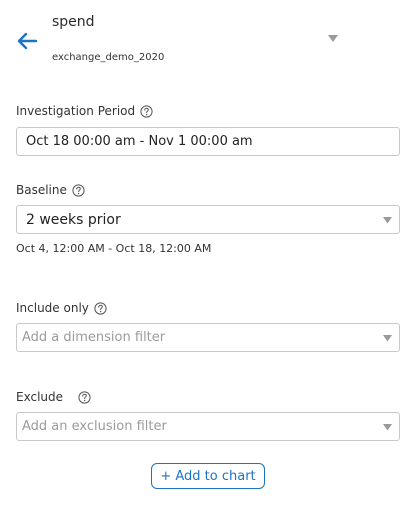 This screenshot has width=416, height=522. What do you see at coordinates (41, 190) in the screenshot?
I see `baseline-label-text: Baseline` at bounding box center [41, 190].